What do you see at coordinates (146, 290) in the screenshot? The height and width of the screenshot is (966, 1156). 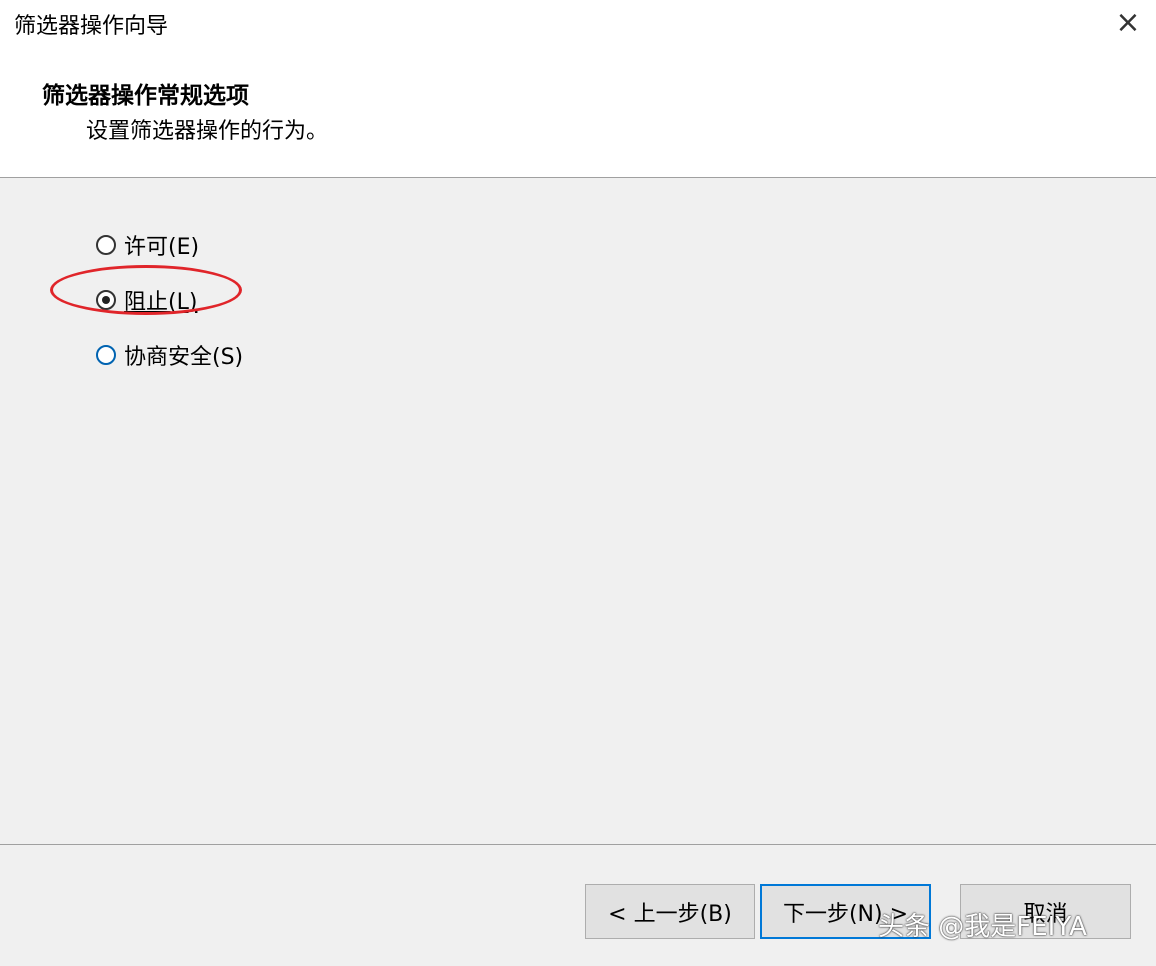 I see `red-annotation-ellipse` at bounding box center [146, 290].